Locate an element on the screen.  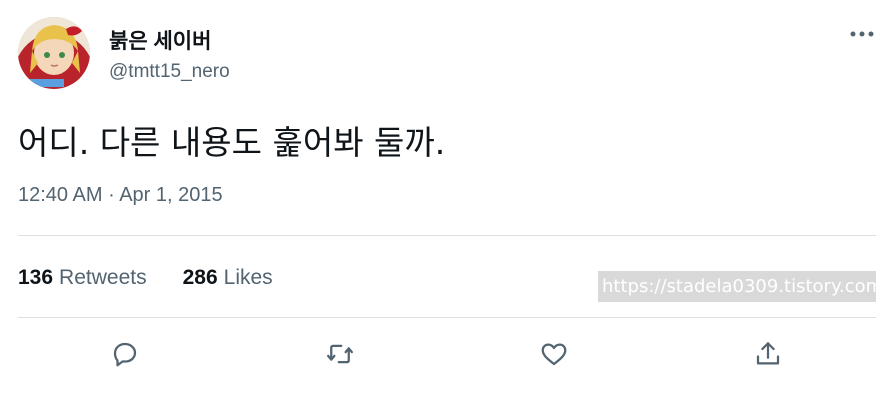
retweet-button is located at coordinates (340, 354).